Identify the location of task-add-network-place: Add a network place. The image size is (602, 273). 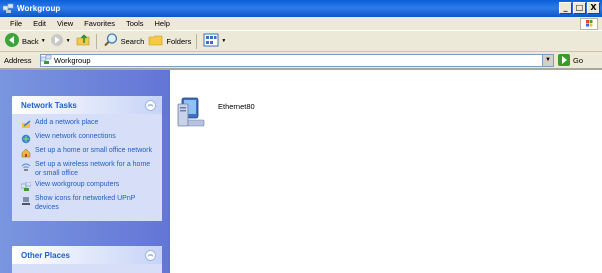
(88, 124).